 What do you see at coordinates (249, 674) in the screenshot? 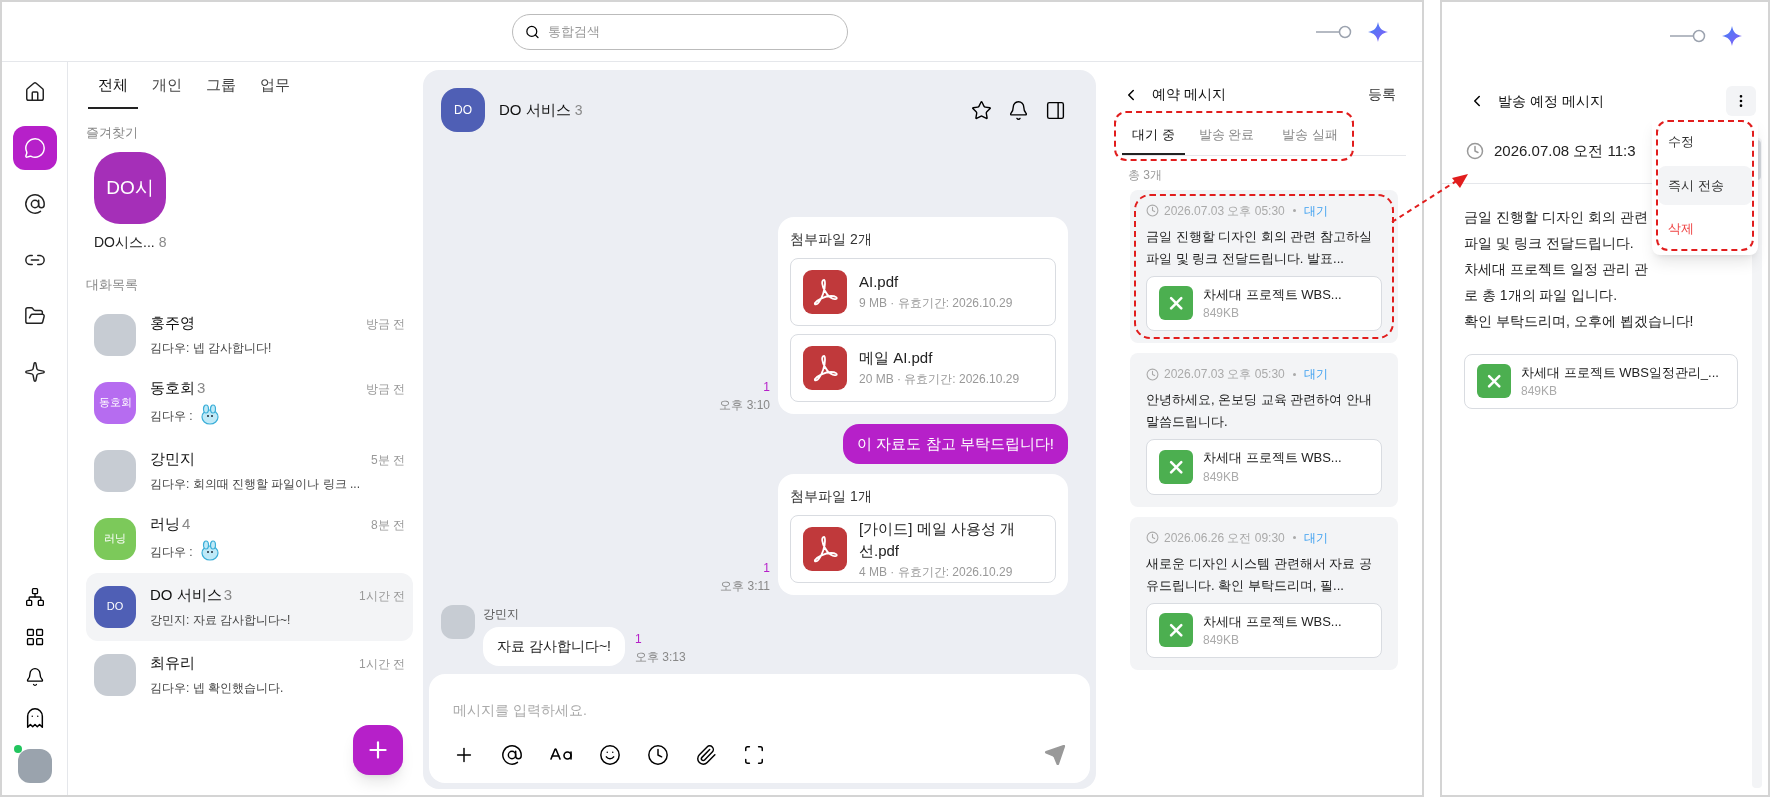
I see `conversation-item: 최유리 1시간 전 김다우: 넵 확인했습니다.` at bounding box center [249, 674].